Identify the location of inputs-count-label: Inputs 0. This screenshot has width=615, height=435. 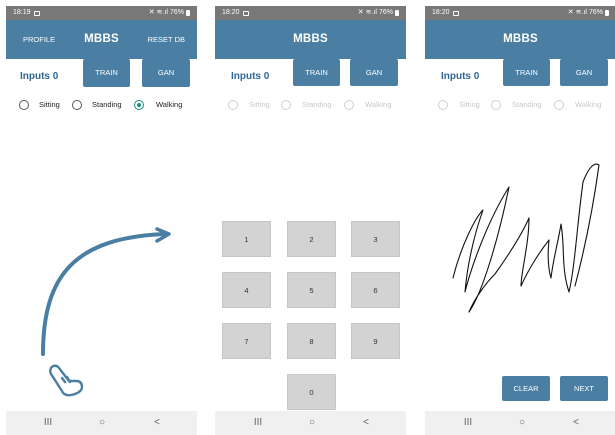
(250, 76).